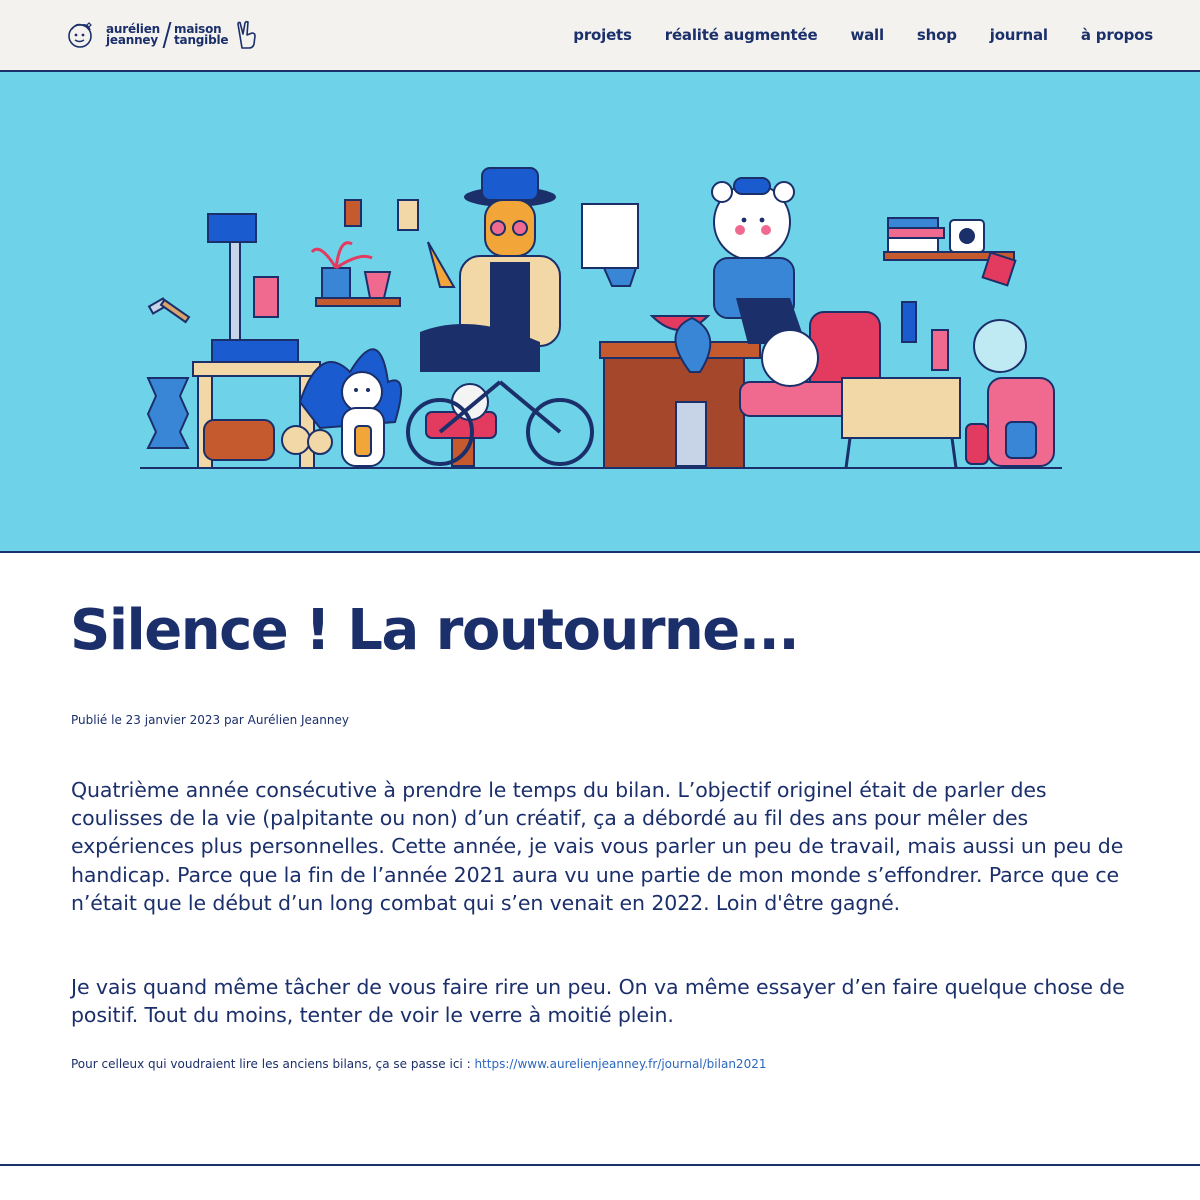 This screenshot has width=1200, height=1200. What do you see at coordinates (1117, 35) in the screenshot?
I see `nav-item-a-propos: à propos` at bounding box center [1117, 35].